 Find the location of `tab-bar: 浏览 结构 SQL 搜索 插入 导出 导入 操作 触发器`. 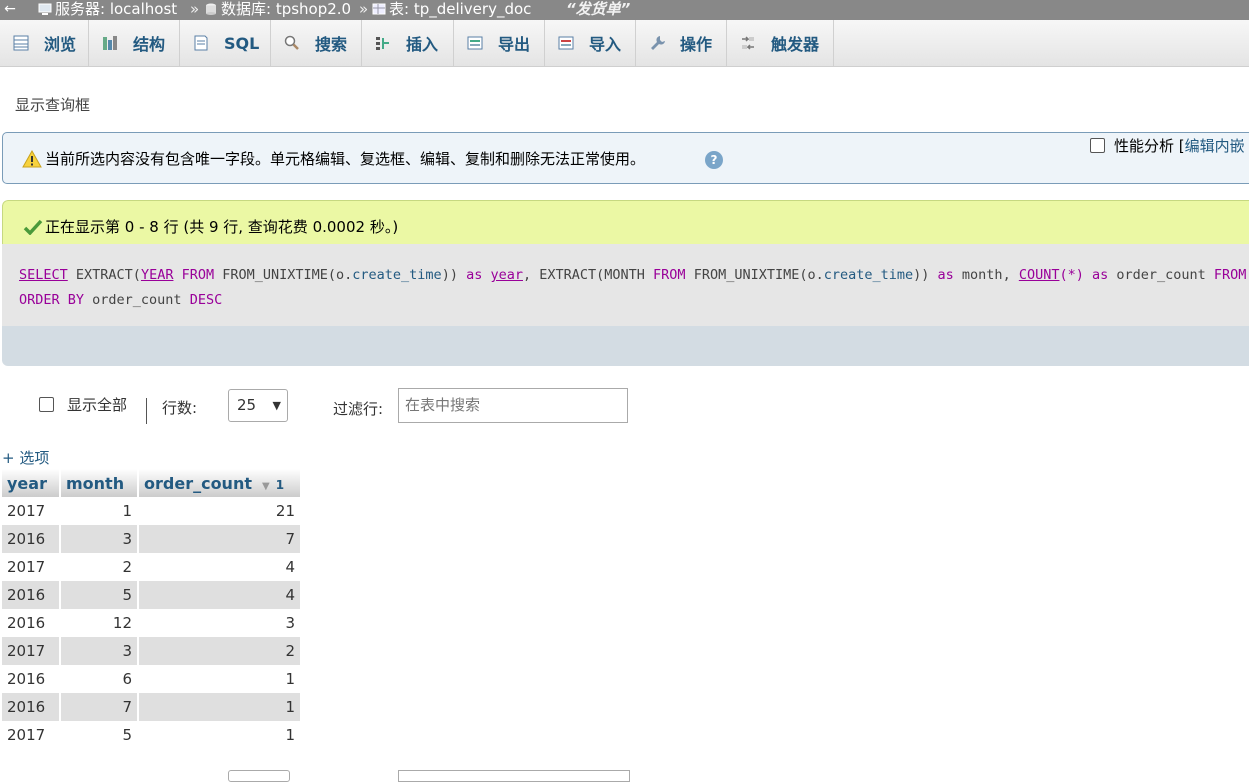

tab-bar: 浏览 结构 SQL 搜索 插入 导出 导入 操作 触发器 is located at coordinates (624, 43).